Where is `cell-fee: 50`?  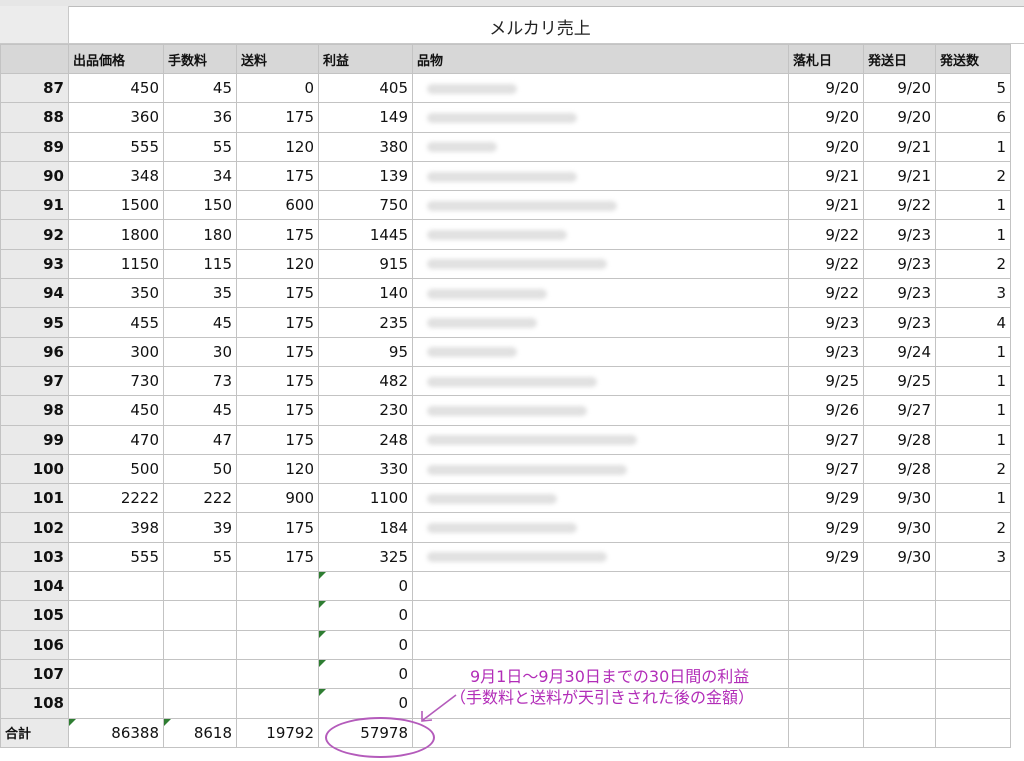
cell-fee: 50 is located at coordinates (200, 469).